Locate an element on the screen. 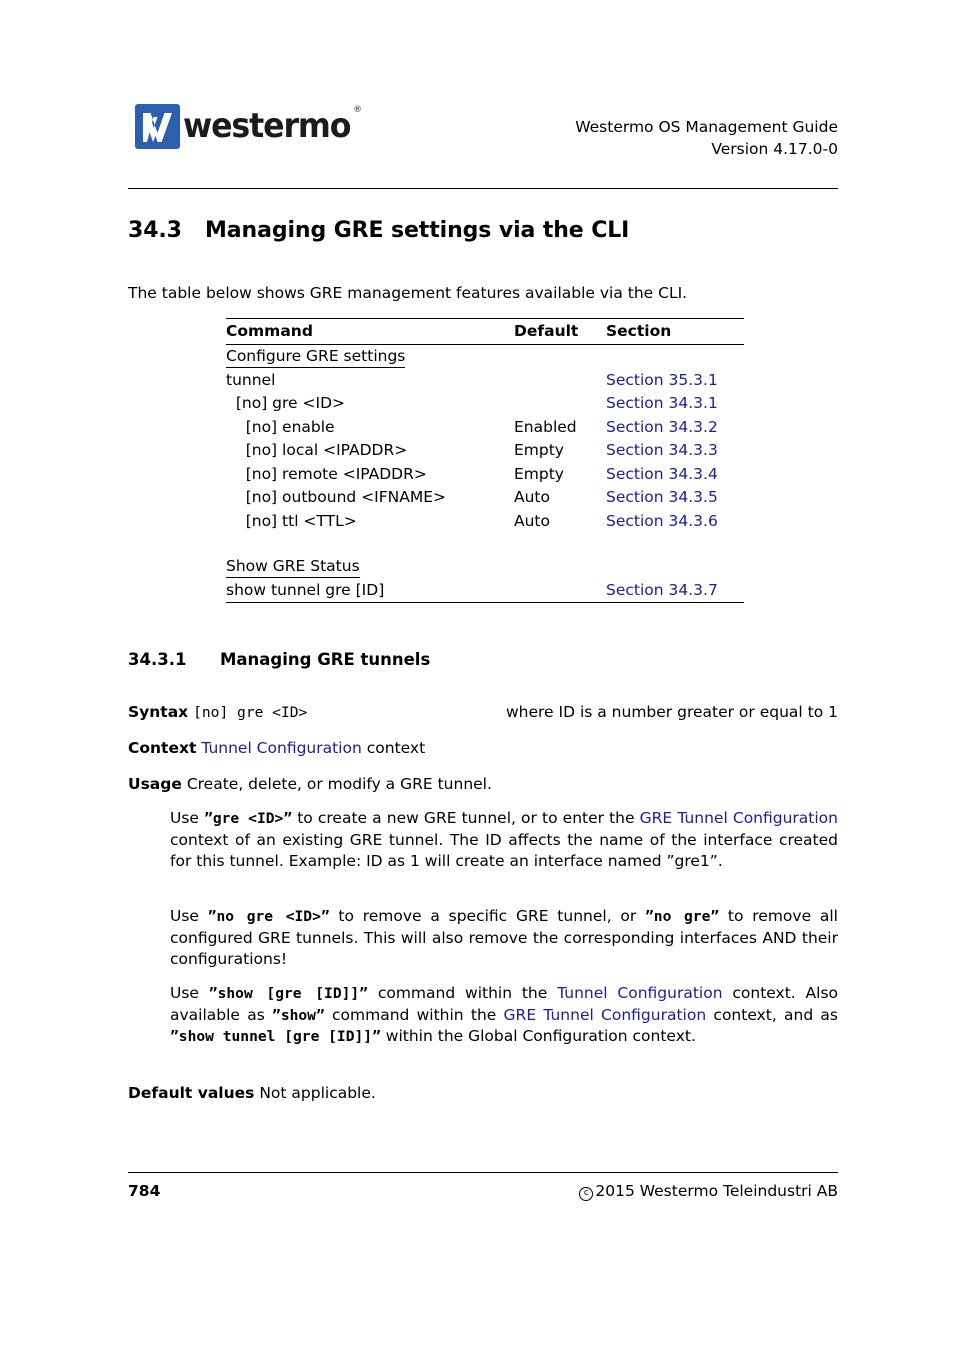 The image size is (954, 1350). default-values-row: Default values Not applicable. is located at coordinates (483, 1094).